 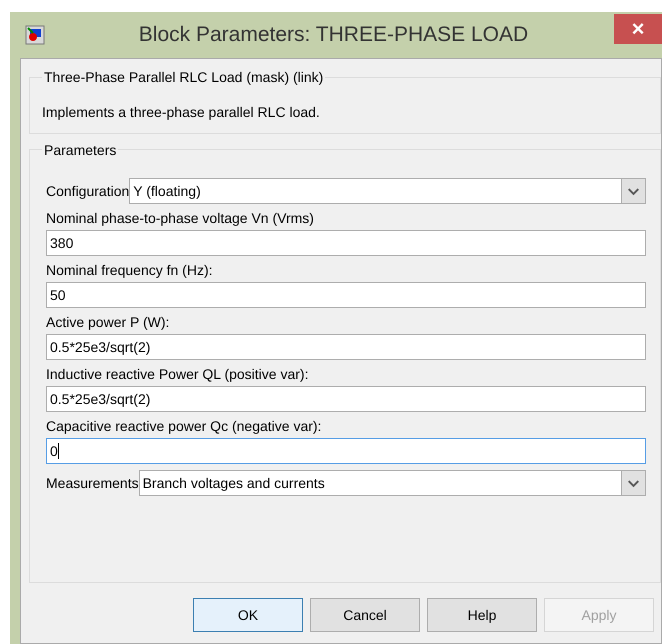 What do you see at coordinates (181, 112) in the screenshot?
I see `description-text: Implements a three-phase parallel RLC load.` at bounding box center [181, 112].